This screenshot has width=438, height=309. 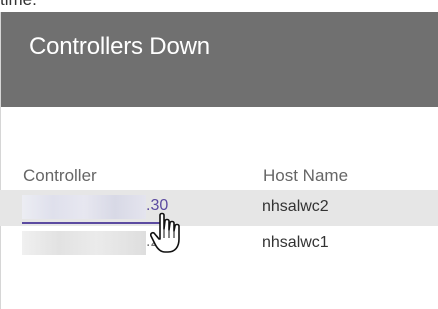 I want to click on panel-title: Controllers Down, so click(x=119, y=46).